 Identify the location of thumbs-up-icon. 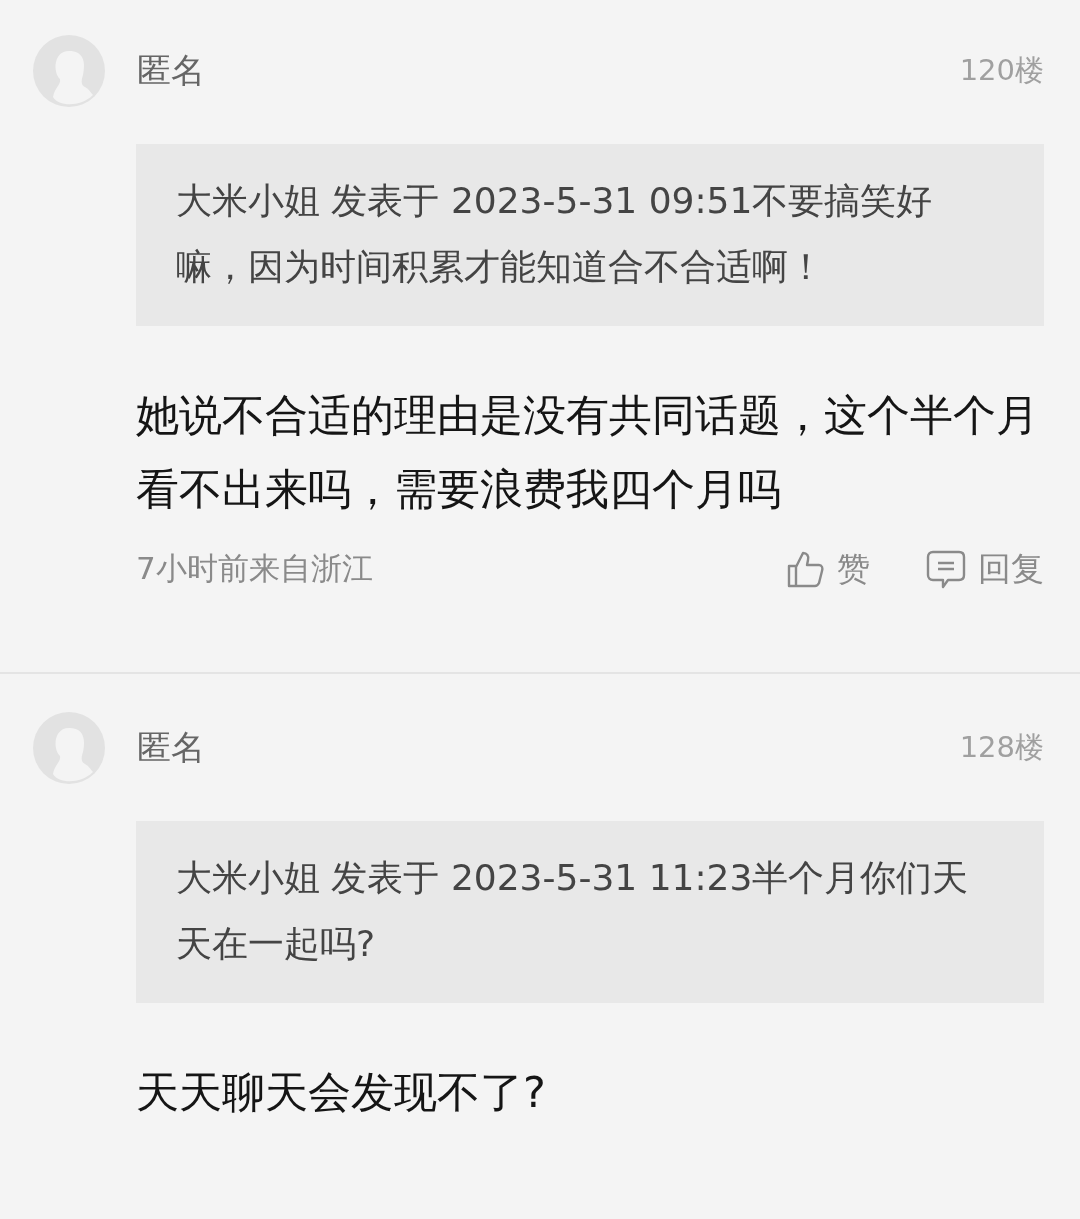
(805, 569).